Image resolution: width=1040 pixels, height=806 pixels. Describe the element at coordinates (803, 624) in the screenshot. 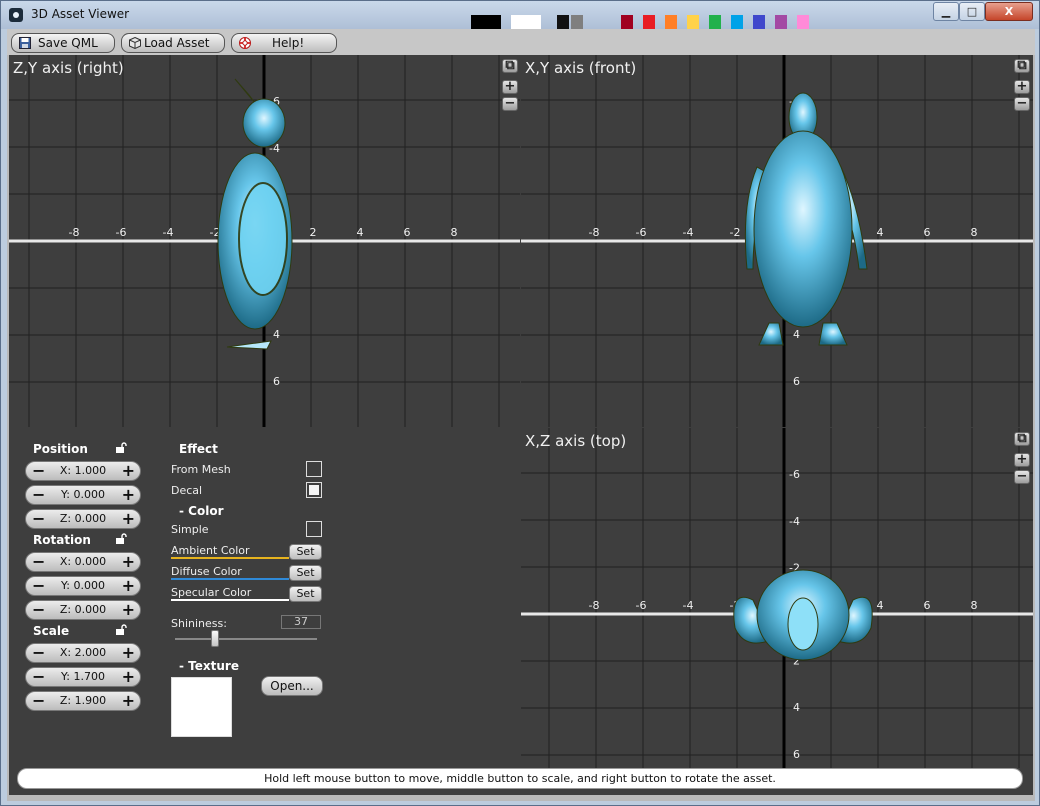

I see `penguin-head` at that location.